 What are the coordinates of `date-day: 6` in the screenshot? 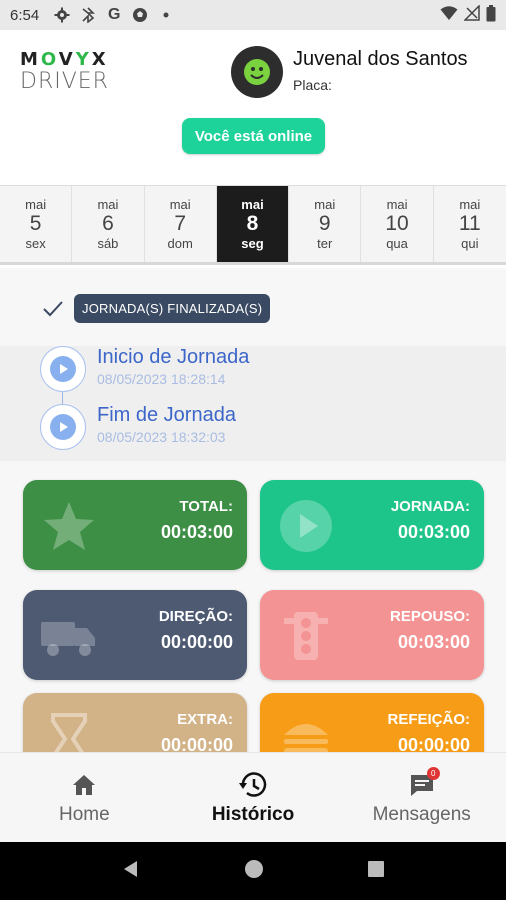 It's located at (108, 223).